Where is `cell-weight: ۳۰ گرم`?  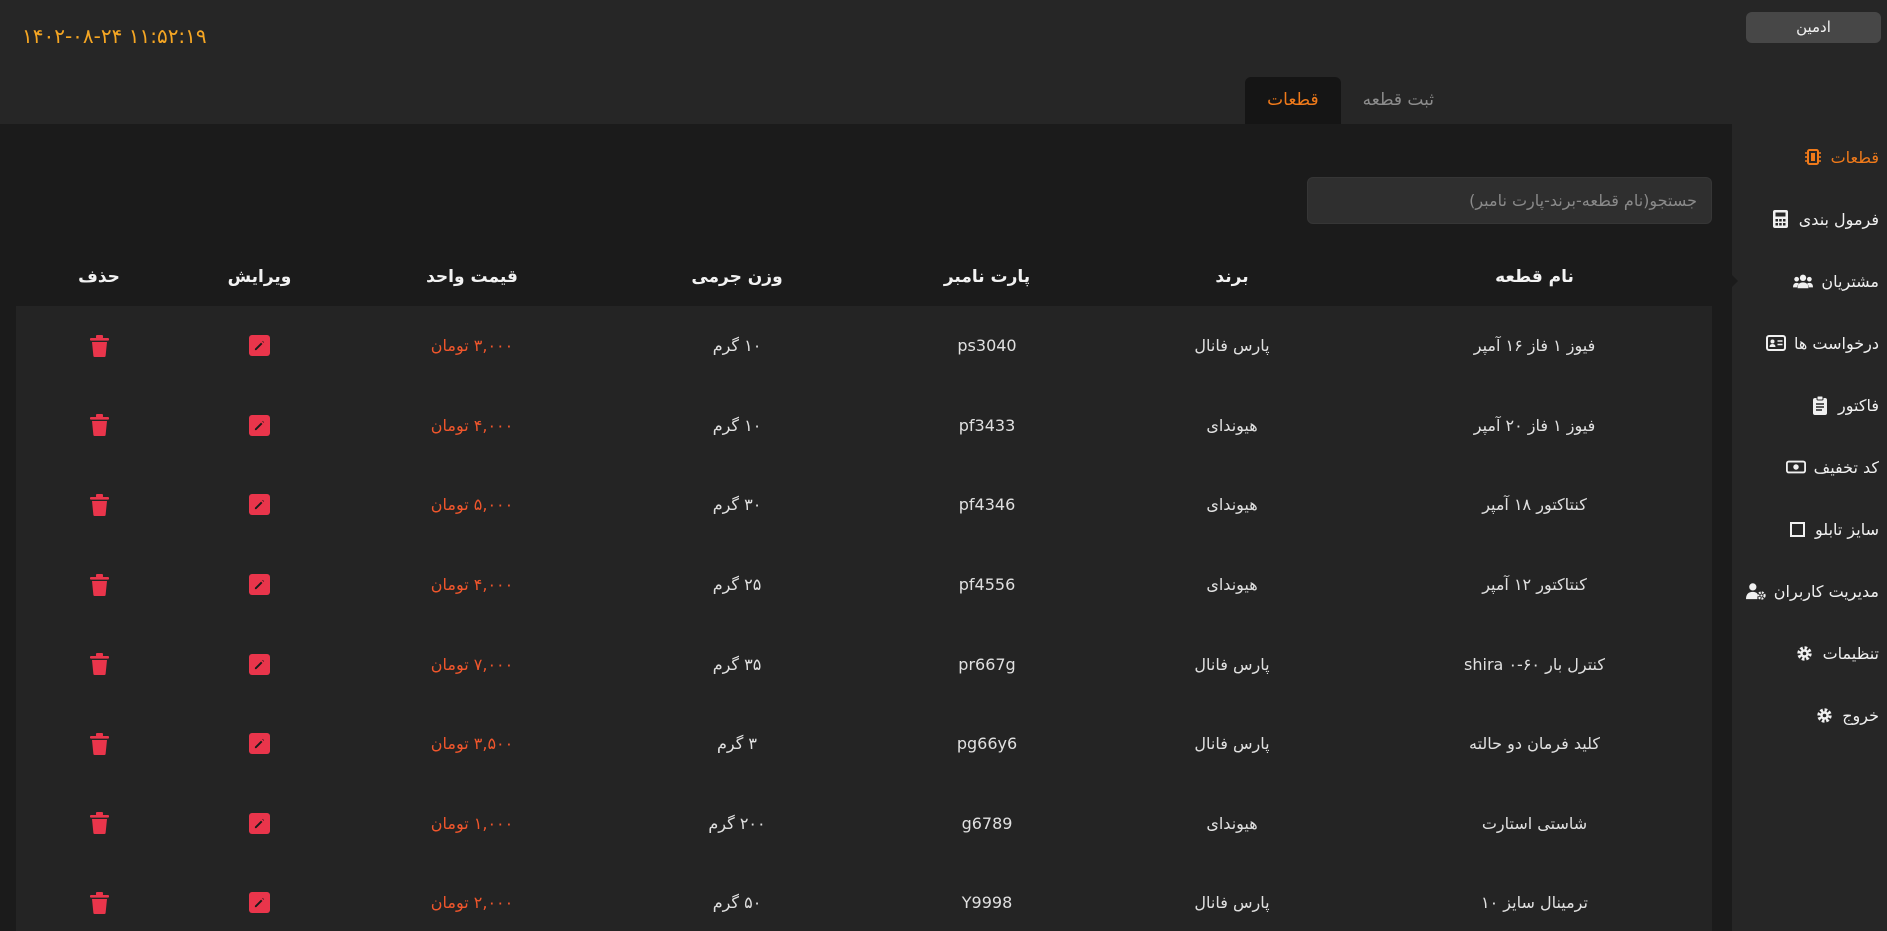 cell-weight: ۳۰ گرم is located at coordinates (737, 505).